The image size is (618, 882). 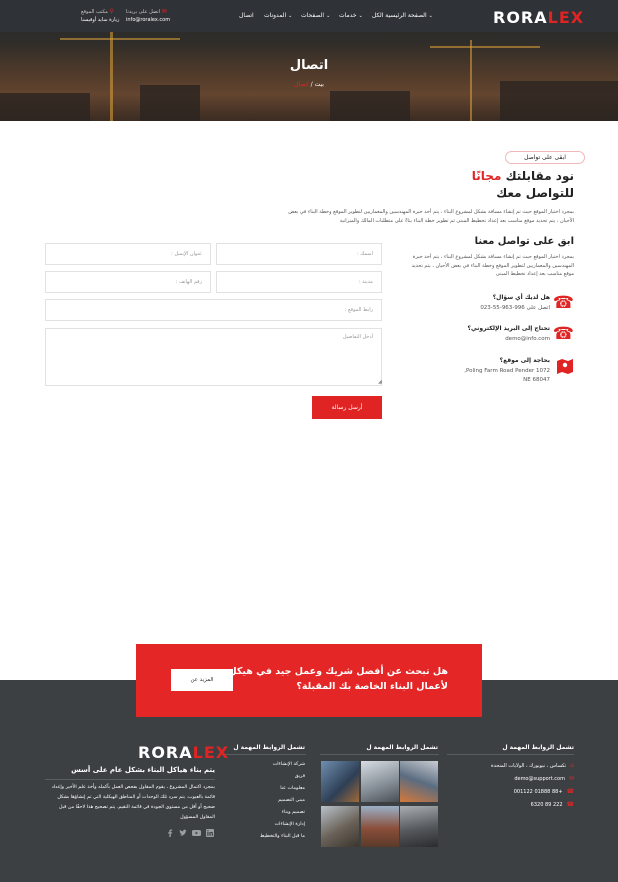 I want to click on twitter-icon, so click(x=183, y=834).